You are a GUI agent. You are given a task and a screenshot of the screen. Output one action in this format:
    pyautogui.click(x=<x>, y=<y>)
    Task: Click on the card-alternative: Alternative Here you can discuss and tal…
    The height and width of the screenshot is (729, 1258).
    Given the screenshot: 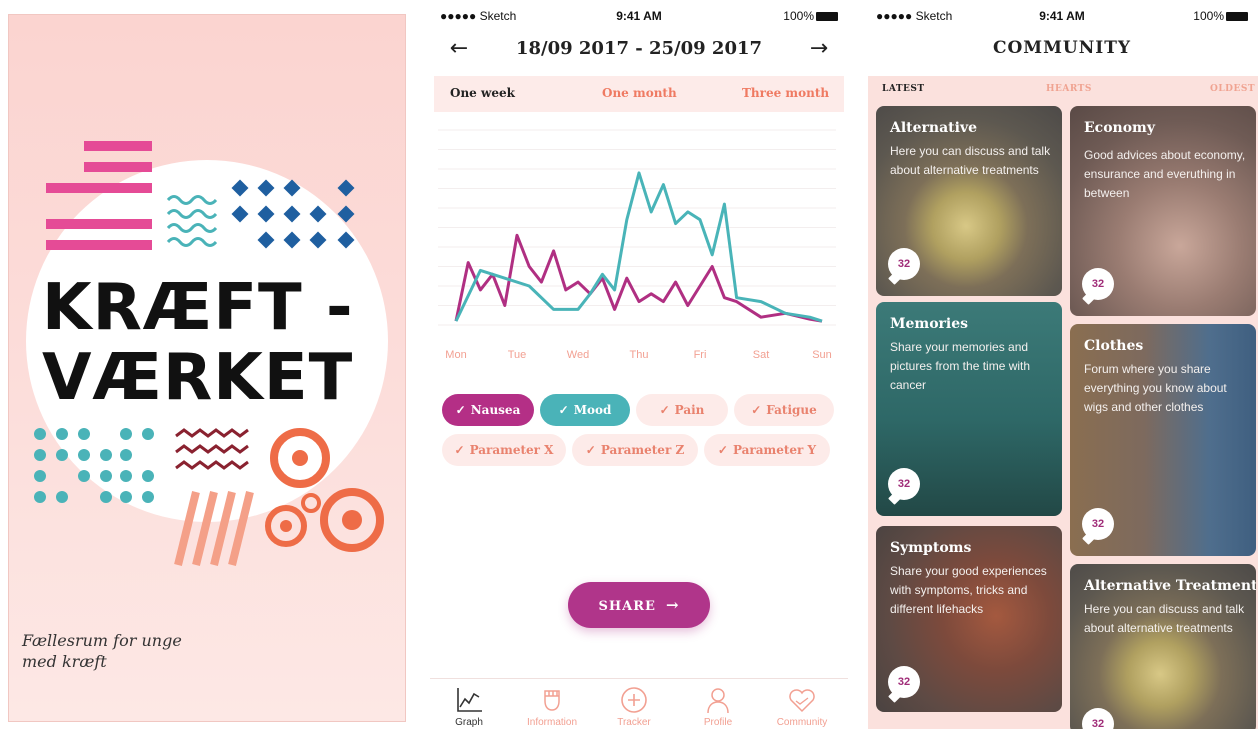 What is the action you would take?
    pyautogui.click(x=969, y=201)
    